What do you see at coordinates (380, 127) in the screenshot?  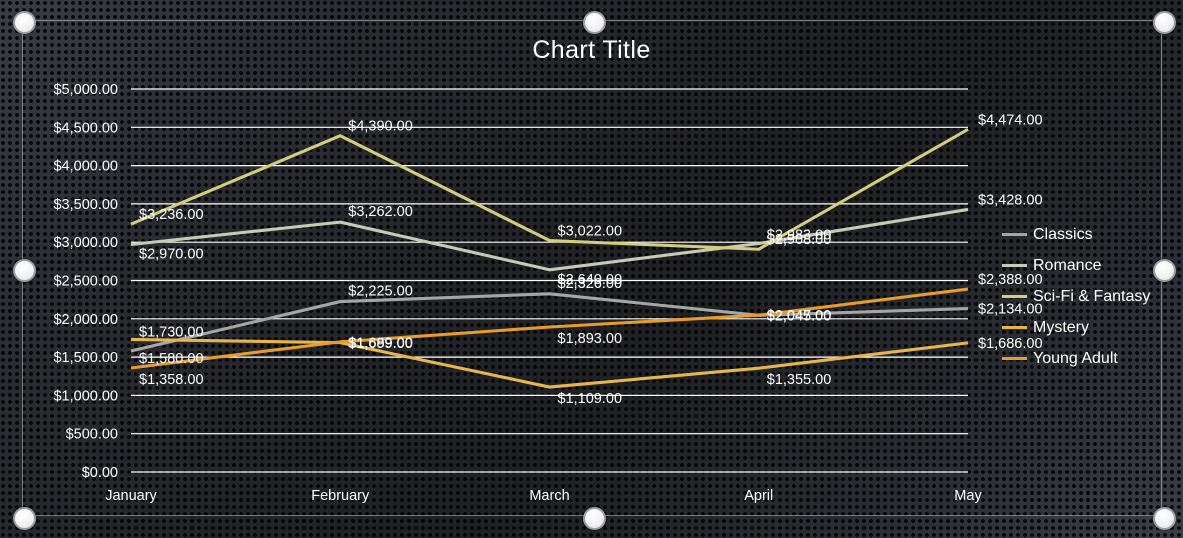 I see `data-label: $4,390.00` at bounding box center [380, 127].